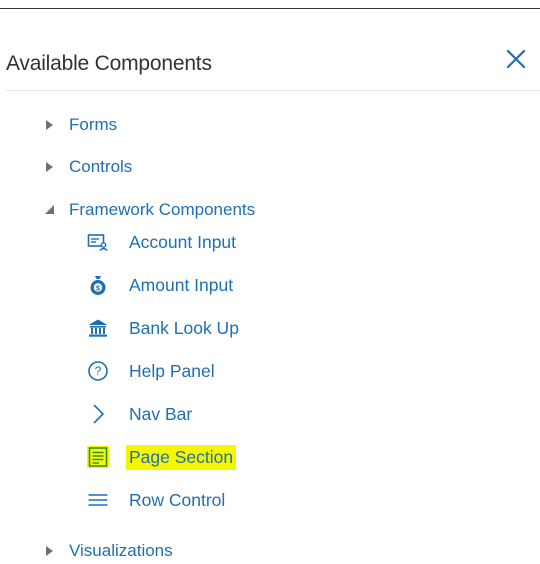  Describe the element at coordinates (98, 328) in the screenshot. I see `bank-icon` at that location.